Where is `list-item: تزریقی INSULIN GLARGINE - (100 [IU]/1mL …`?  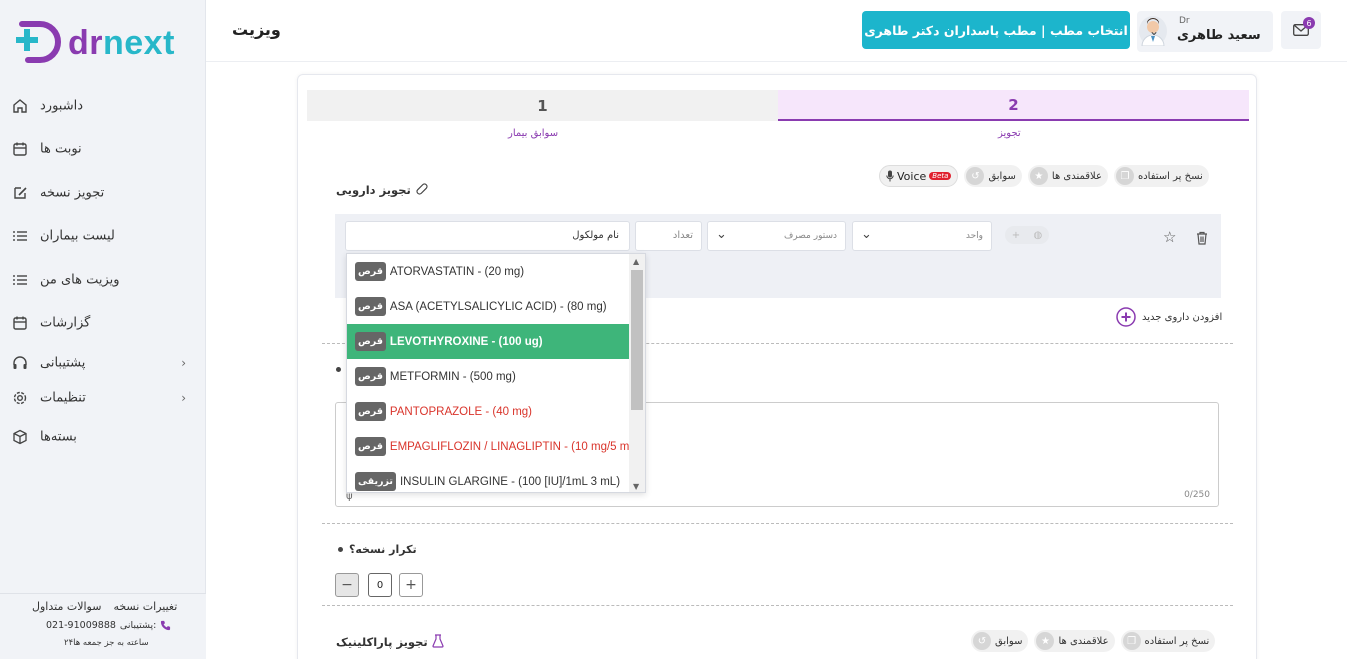 list-item: تزریقی INSULIN GLARGINE - (100 [IU]/1mL … is located at coordinates (488, 478).